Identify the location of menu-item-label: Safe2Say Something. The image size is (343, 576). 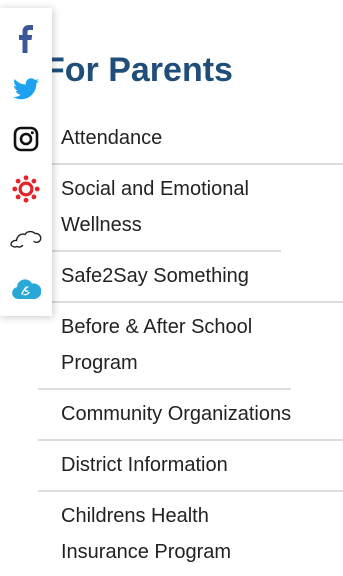
(155, 276).